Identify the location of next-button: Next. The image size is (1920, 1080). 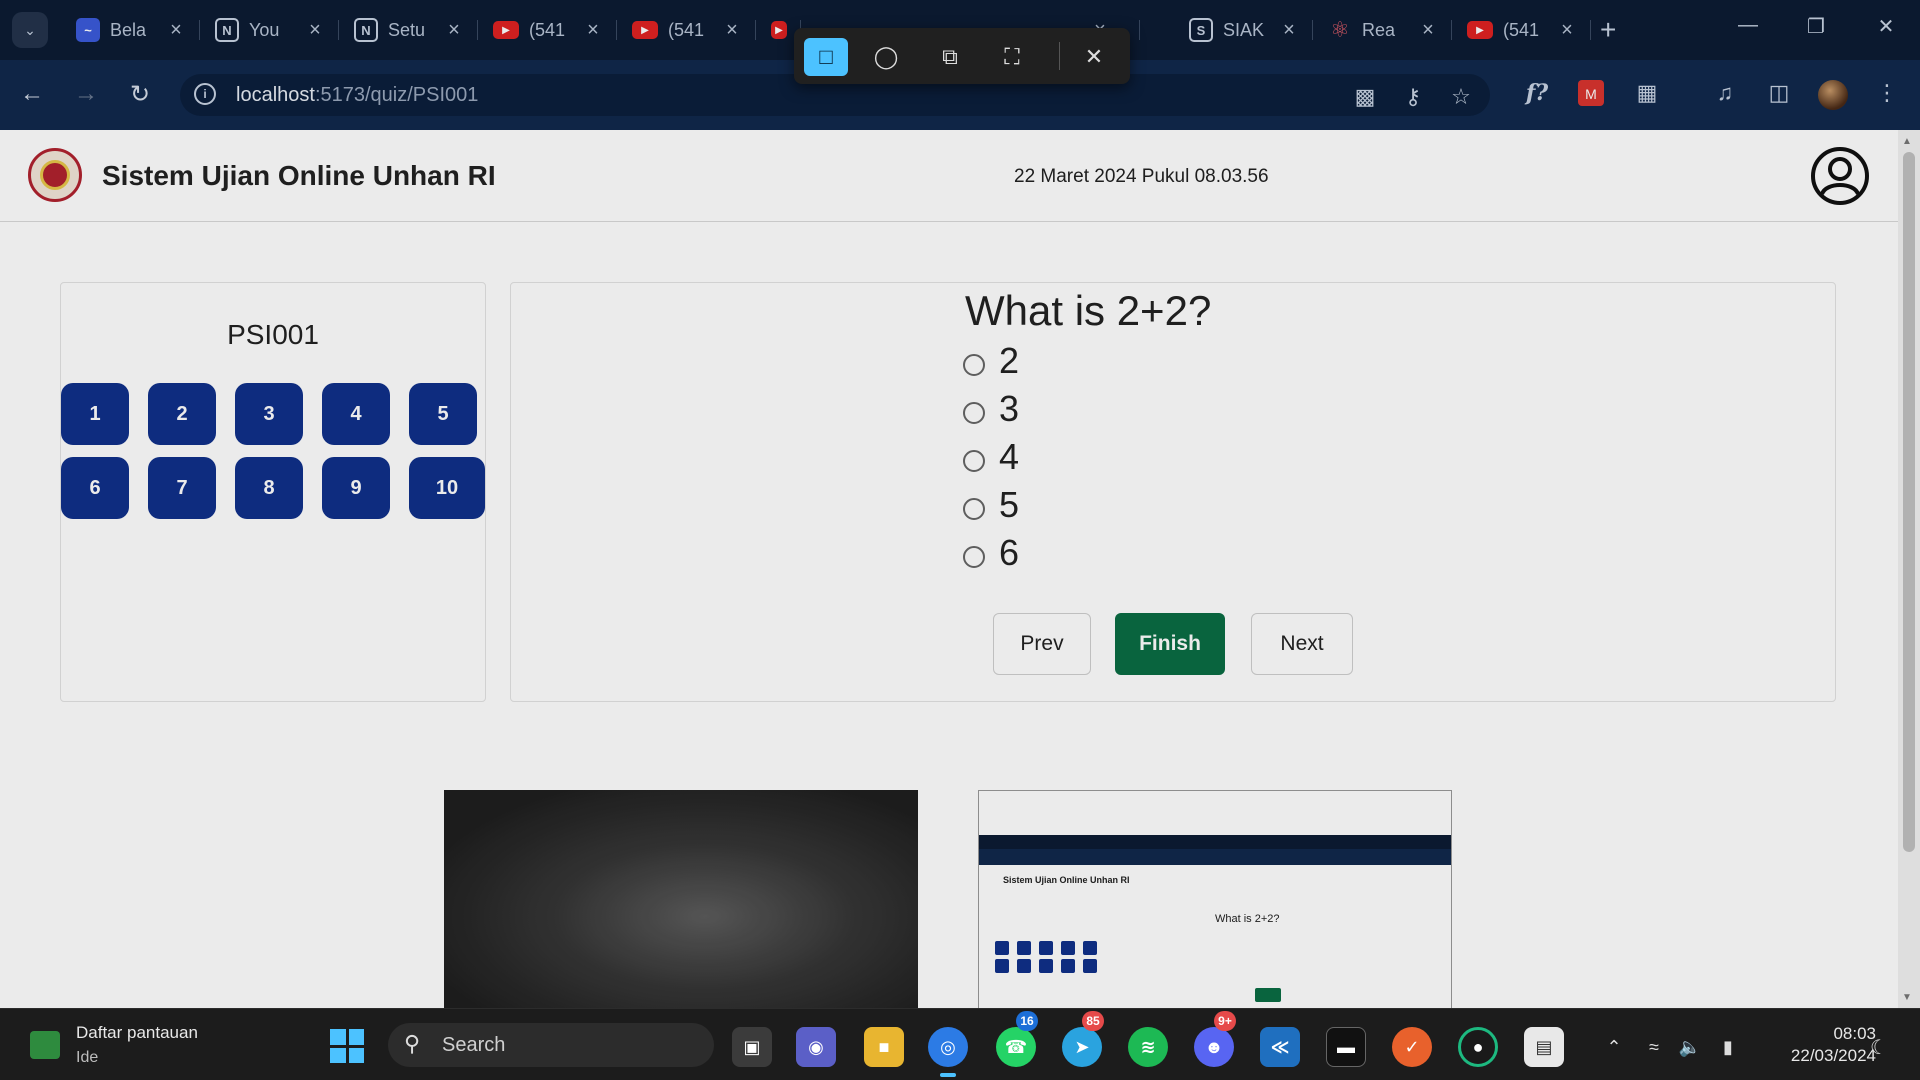
(1302, 644).